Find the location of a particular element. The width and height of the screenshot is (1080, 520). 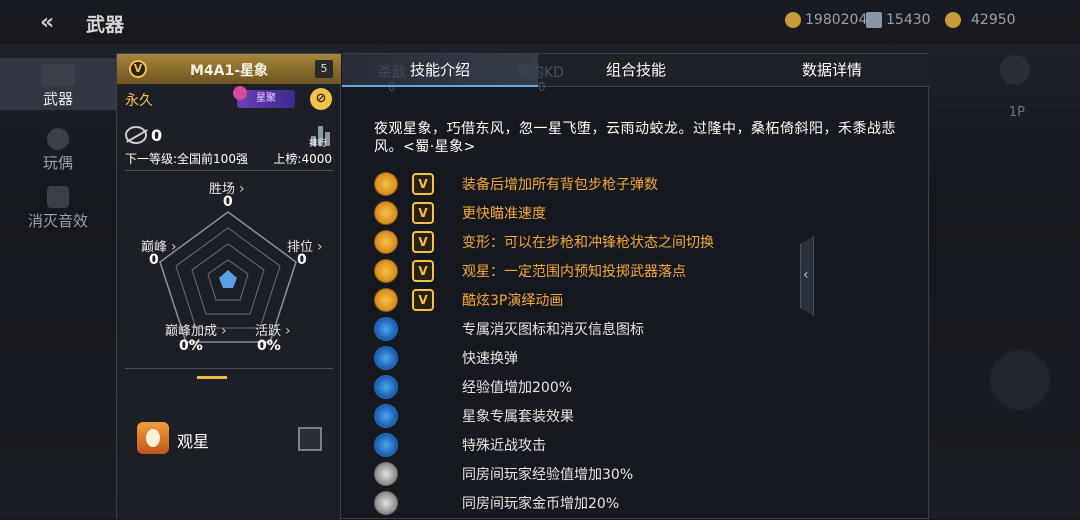

transform-icon is located at coordinates (386, 242).